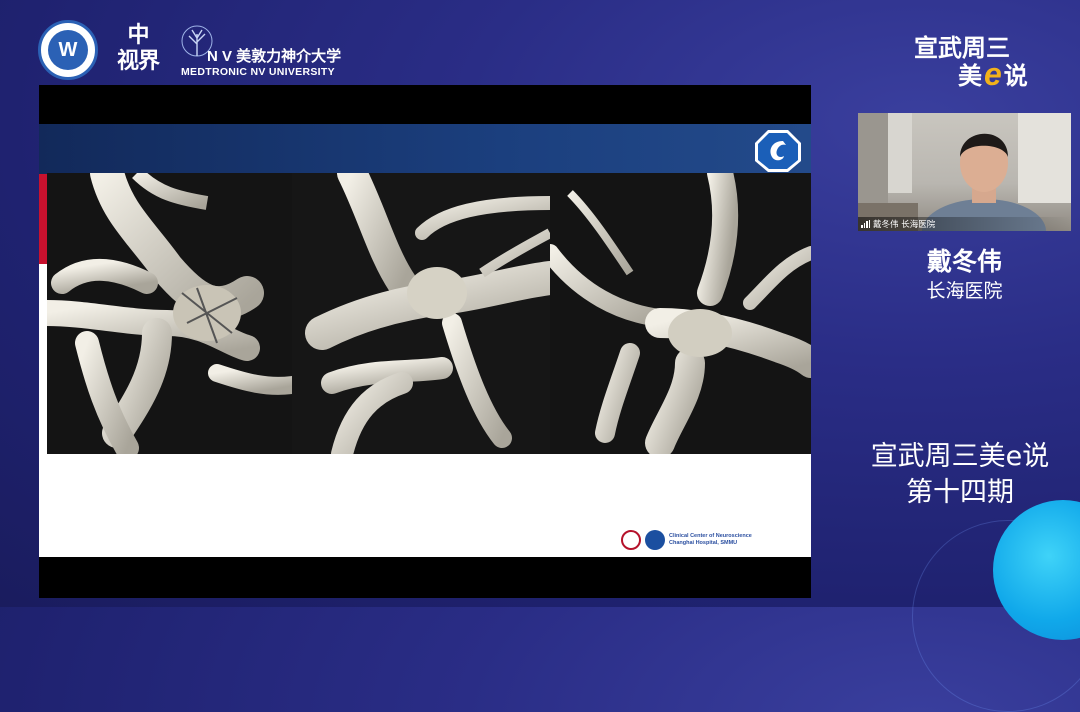 The height and width of the screenshot is (712, 1080). I want to click on university-badge-logo: W, so click(68, 50).